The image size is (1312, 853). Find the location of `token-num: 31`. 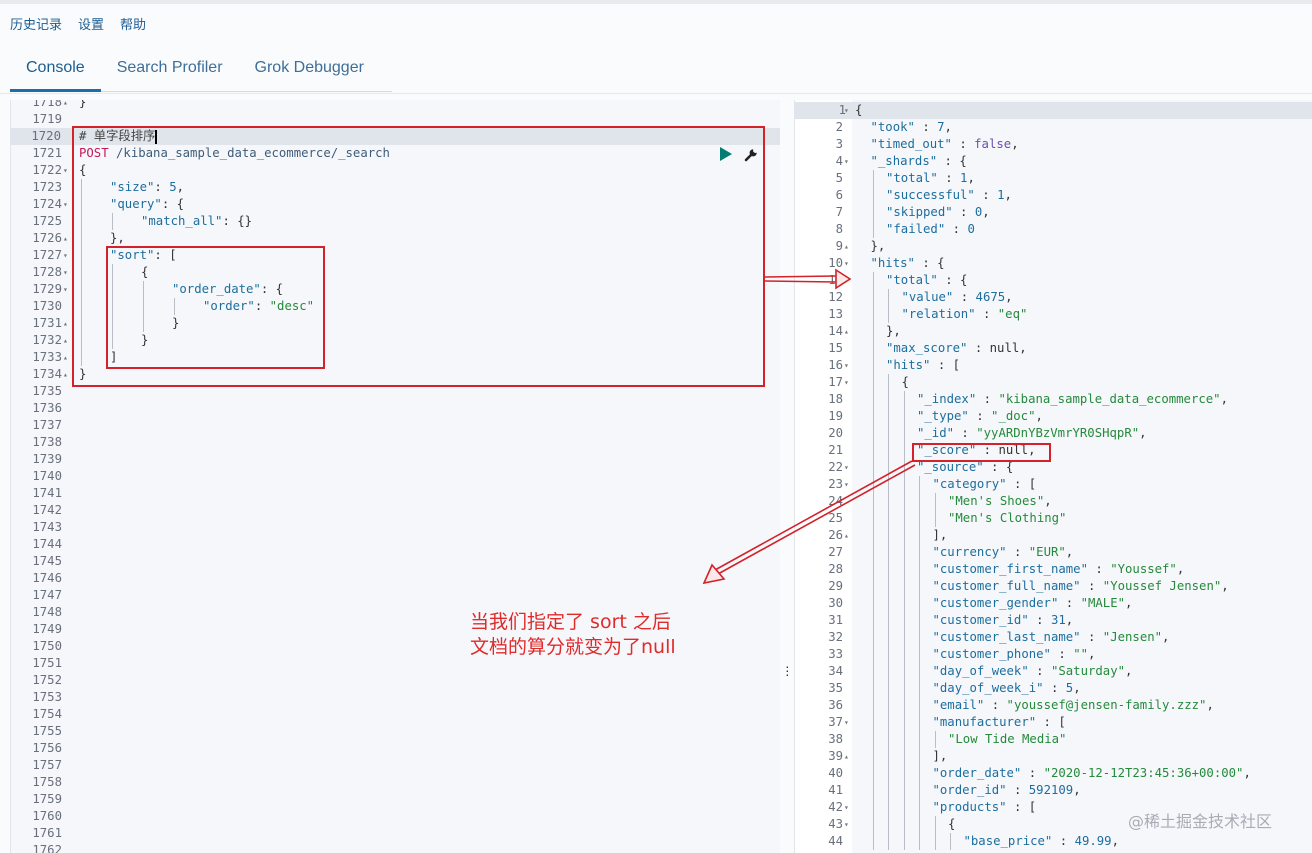

token-num: 31 is located at coordinates (1058, 620).